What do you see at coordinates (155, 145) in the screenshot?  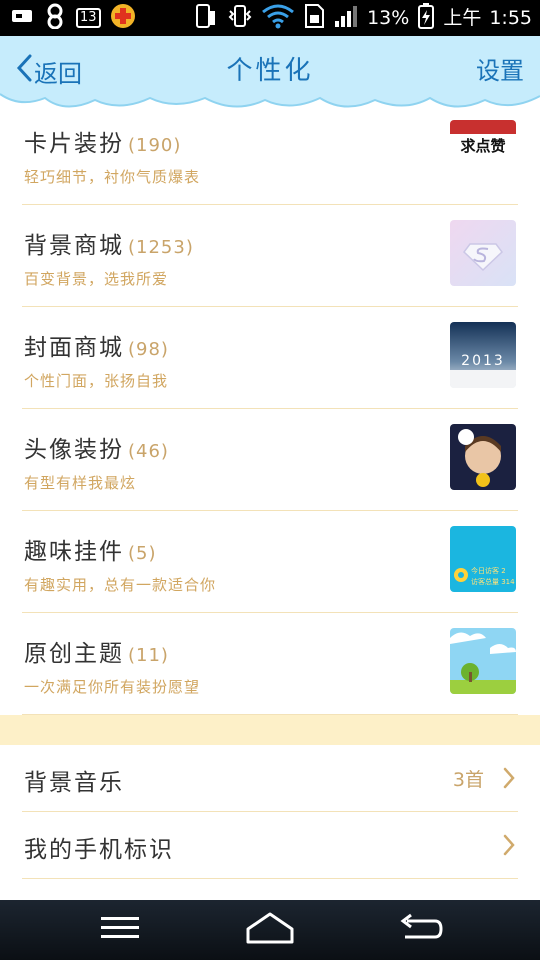 I see `item-count: (190)` at bounding box center [155, 145].